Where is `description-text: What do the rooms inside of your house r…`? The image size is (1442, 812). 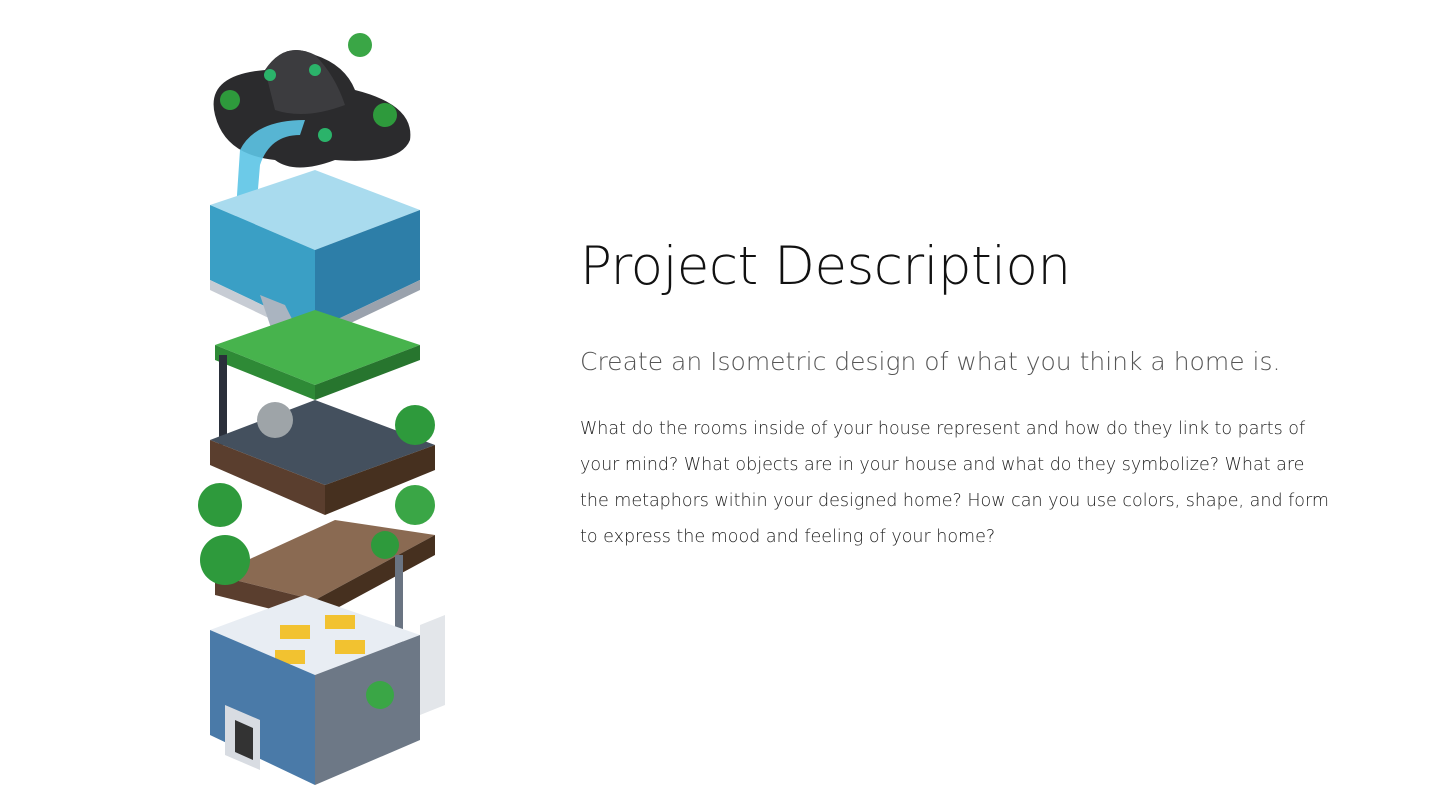
description-text: What do the rooms inside of your house r… is located at coordinates (954, 483).